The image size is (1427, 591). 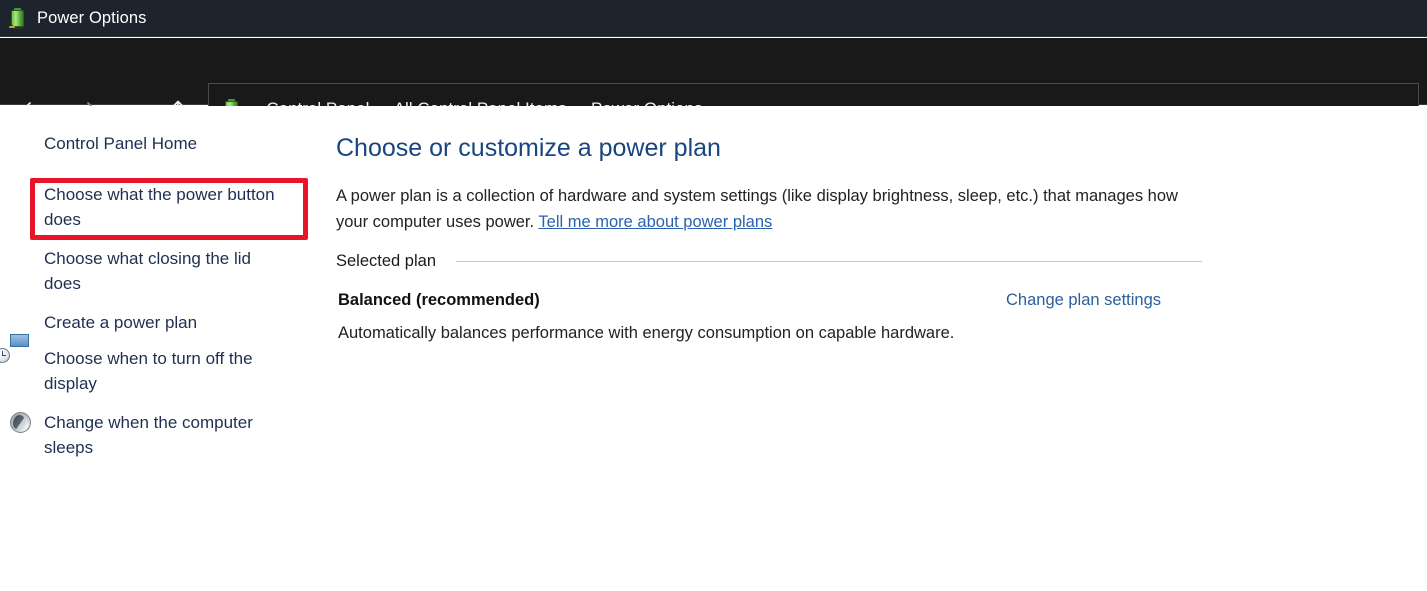 I want to click on change-plan-settings-link: Change plan settings, so click(x=1083, y=300).